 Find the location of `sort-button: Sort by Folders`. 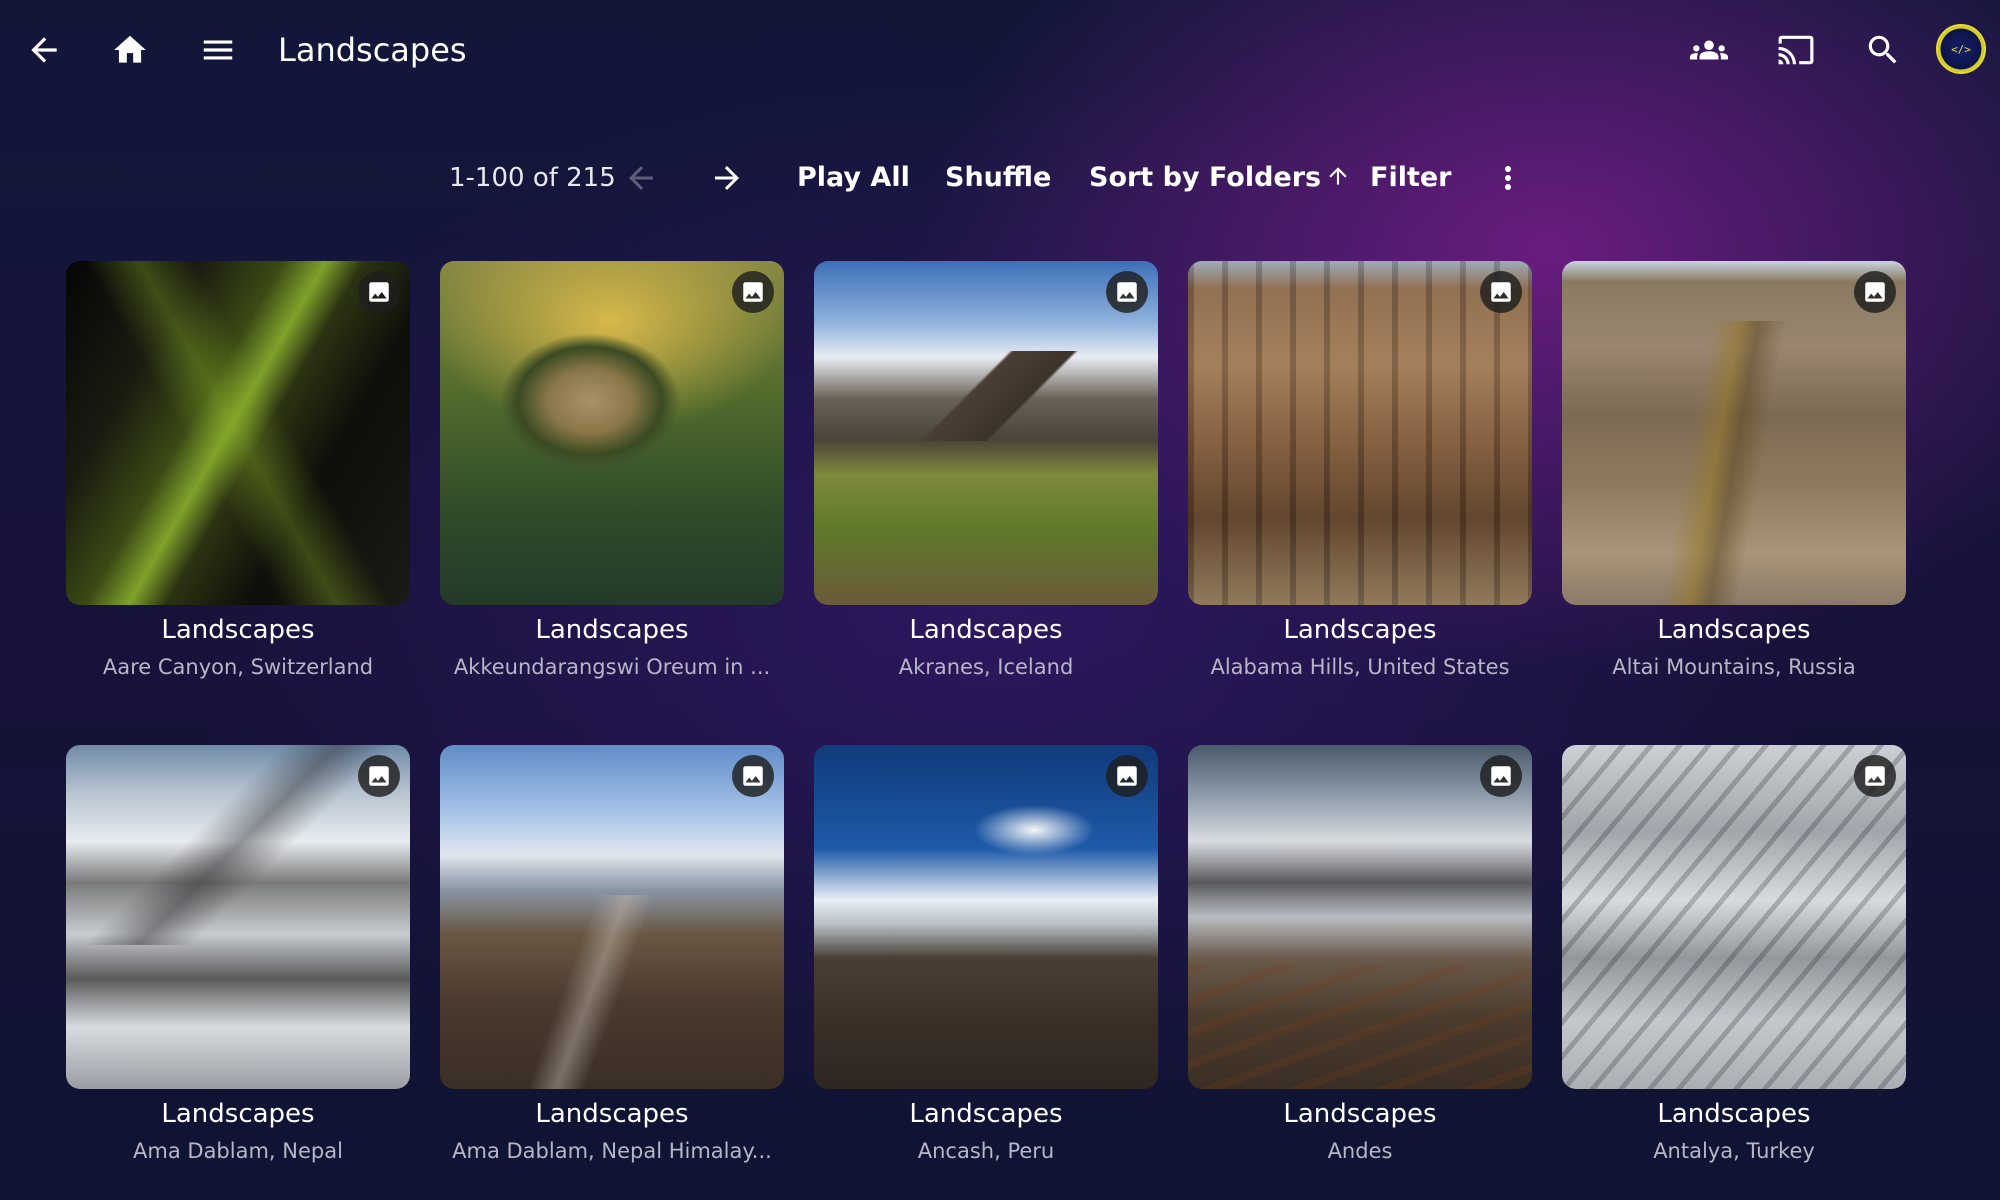

sort-button: Sort by Folders is located at coordinates (1220, 178).